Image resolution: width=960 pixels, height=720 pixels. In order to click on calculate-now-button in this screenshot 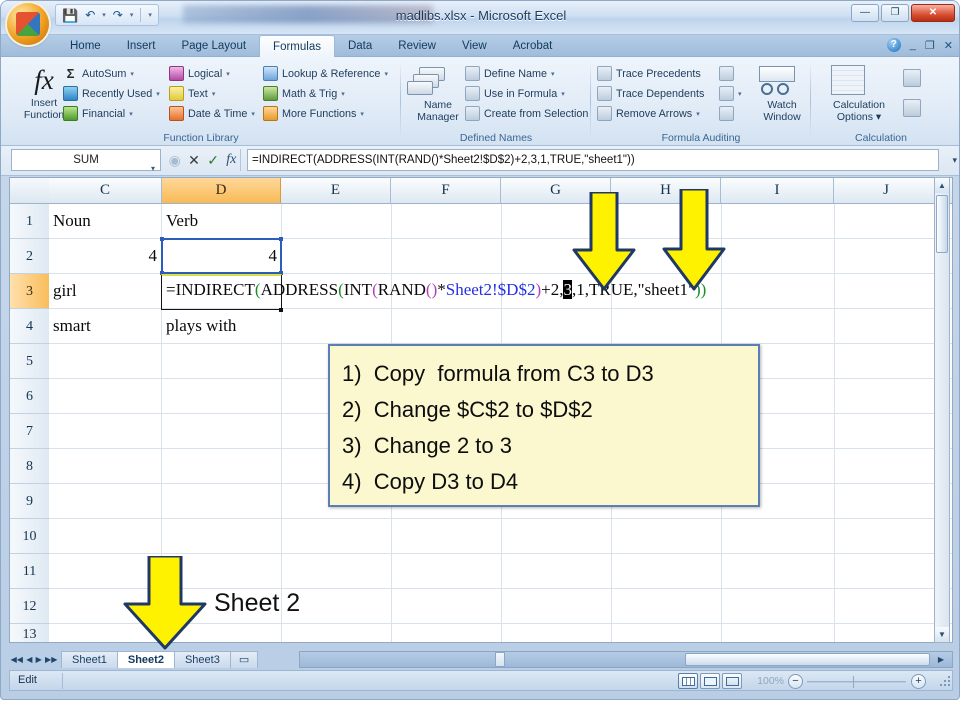, I will do `click(912, 78)`.